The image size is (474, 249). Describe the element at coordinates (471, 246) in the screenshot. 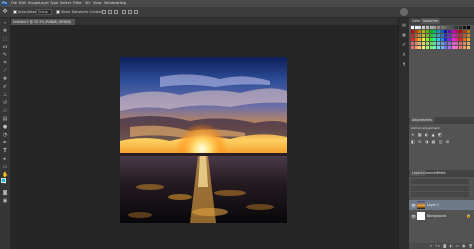

I see `delete-layer-icon: 🗑` at that location.